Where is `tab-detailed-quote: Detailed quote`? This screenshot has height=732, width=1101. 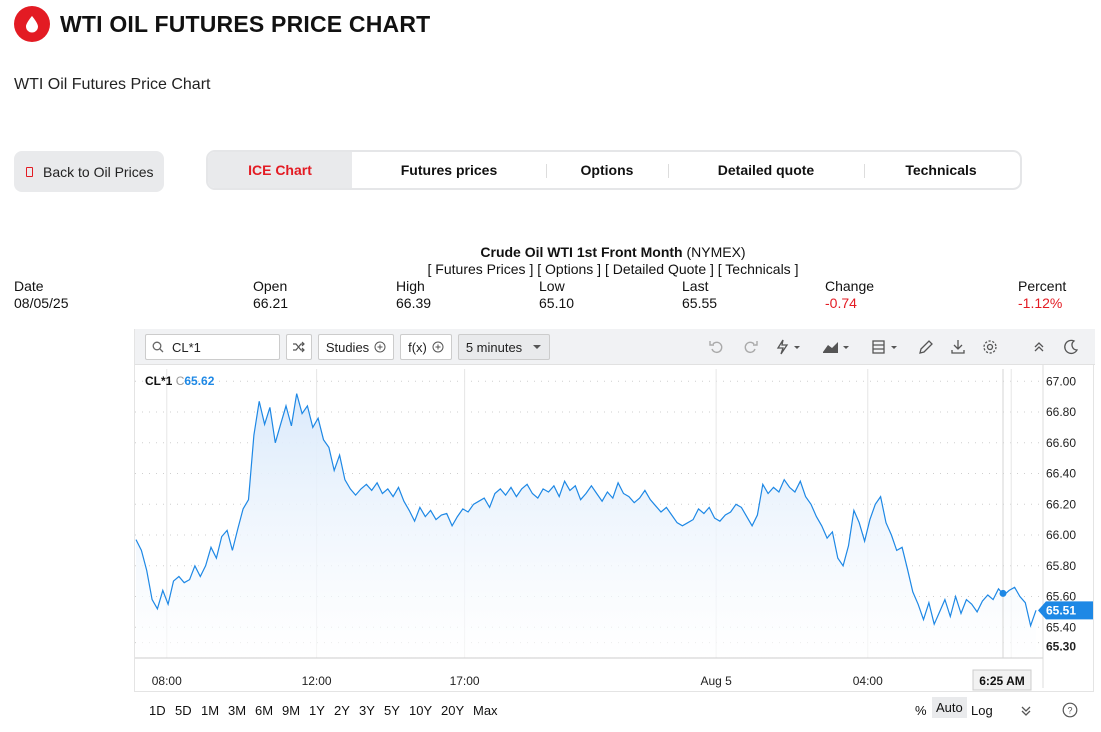 tab-detailed-quote: Detailed quote is located at coordinates (766, 170).